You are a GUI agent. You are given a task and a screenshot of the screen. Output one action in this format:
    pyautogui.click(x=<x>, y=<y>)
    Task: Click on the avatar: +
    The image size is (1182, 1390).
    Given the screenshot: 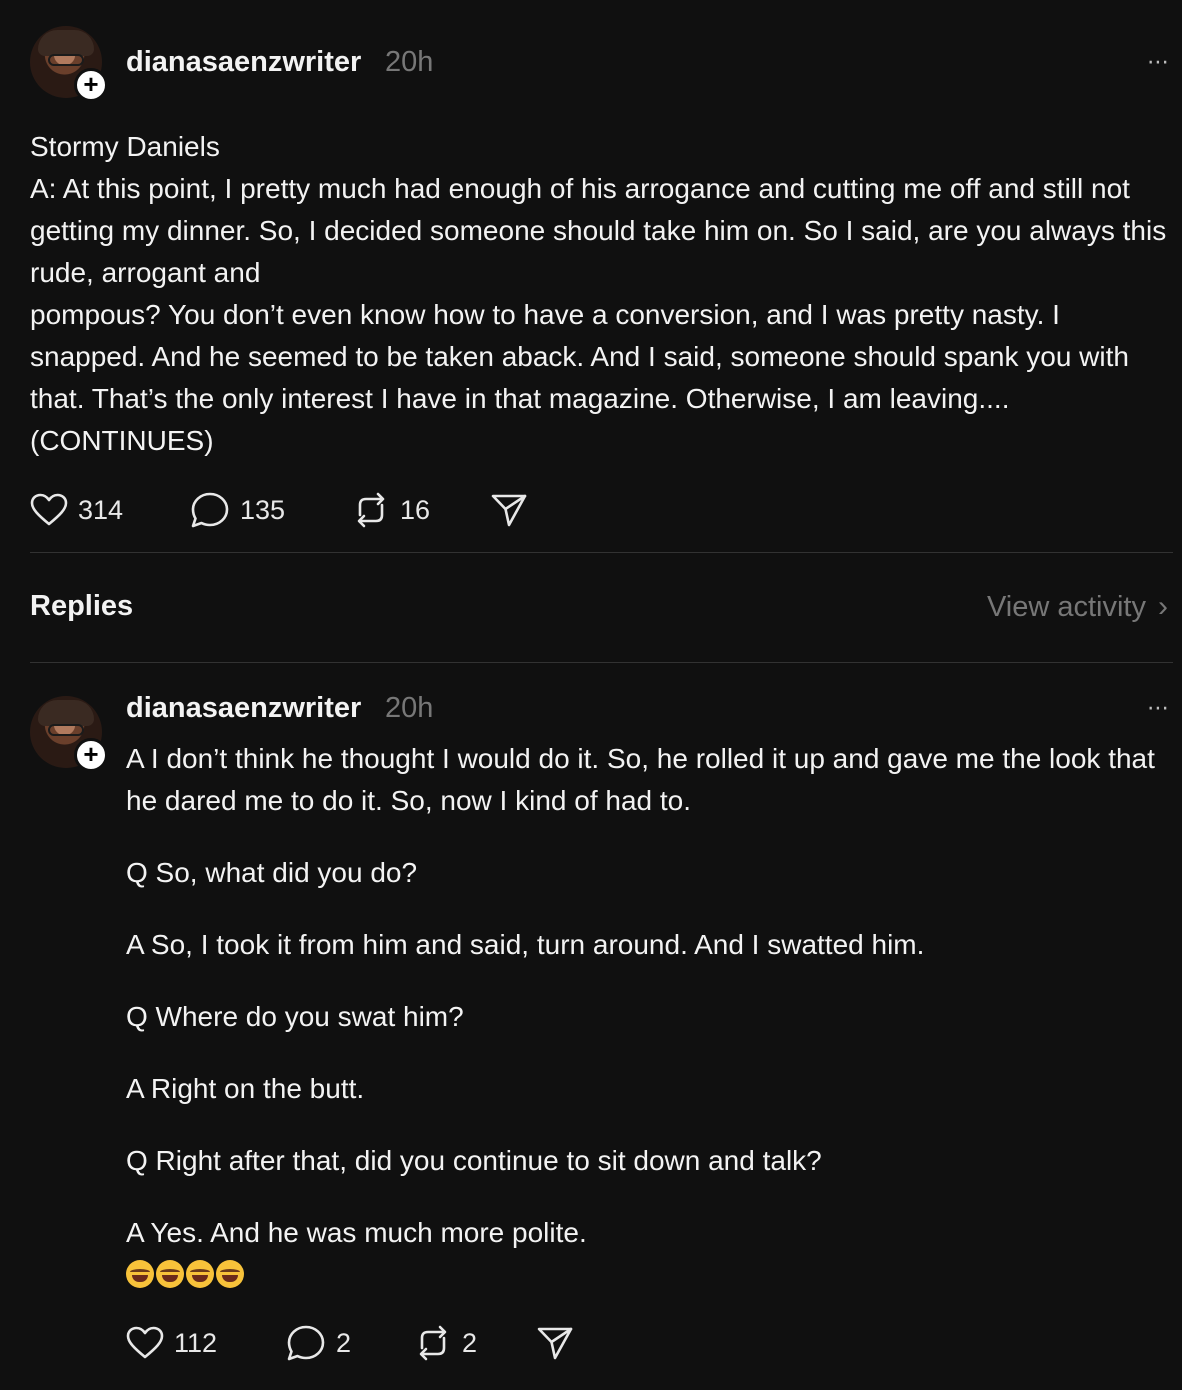 What is the action you would take?
    pyautogui.click(x=69, y=64)
    